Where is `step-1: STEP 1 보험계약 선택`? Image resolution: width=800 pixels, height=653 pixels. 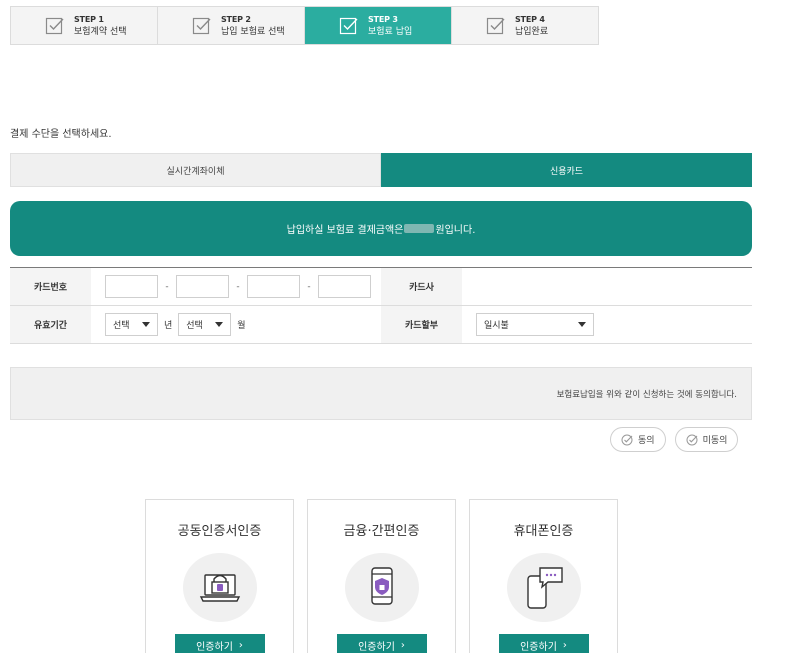 step-1: STEP 1 보험계약 선택 is located at coordinates (84, 25).